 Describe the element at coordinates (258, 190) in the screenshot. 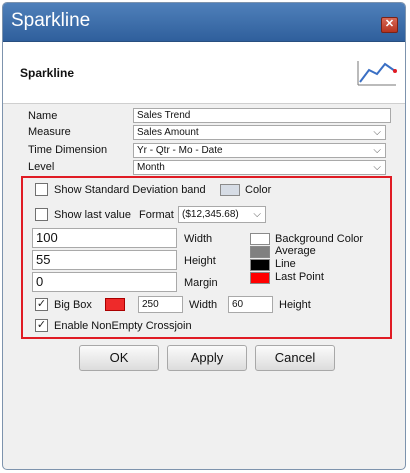

I see `color-label: Color` at that location.